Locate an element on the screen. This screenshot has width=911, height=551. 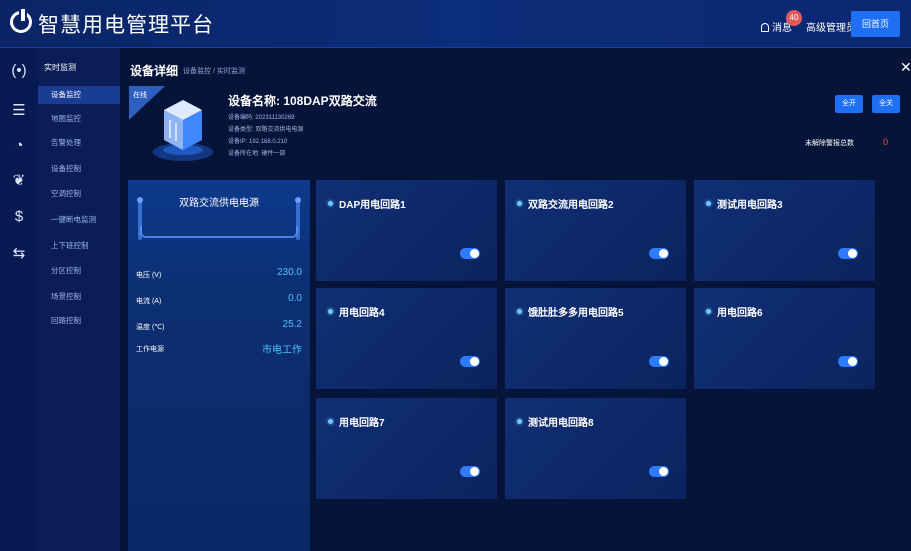
circuit-name: DAP用电回路1 is located at coordinates (372, 205).